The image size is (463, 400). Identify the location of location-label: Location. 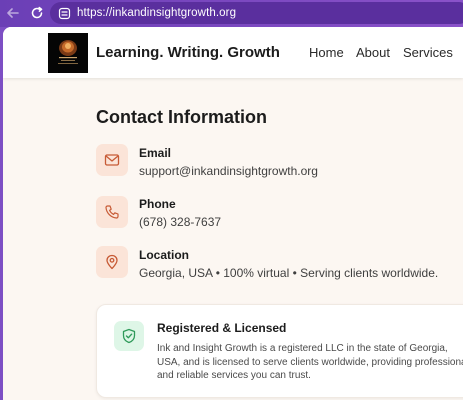
(164, 255).